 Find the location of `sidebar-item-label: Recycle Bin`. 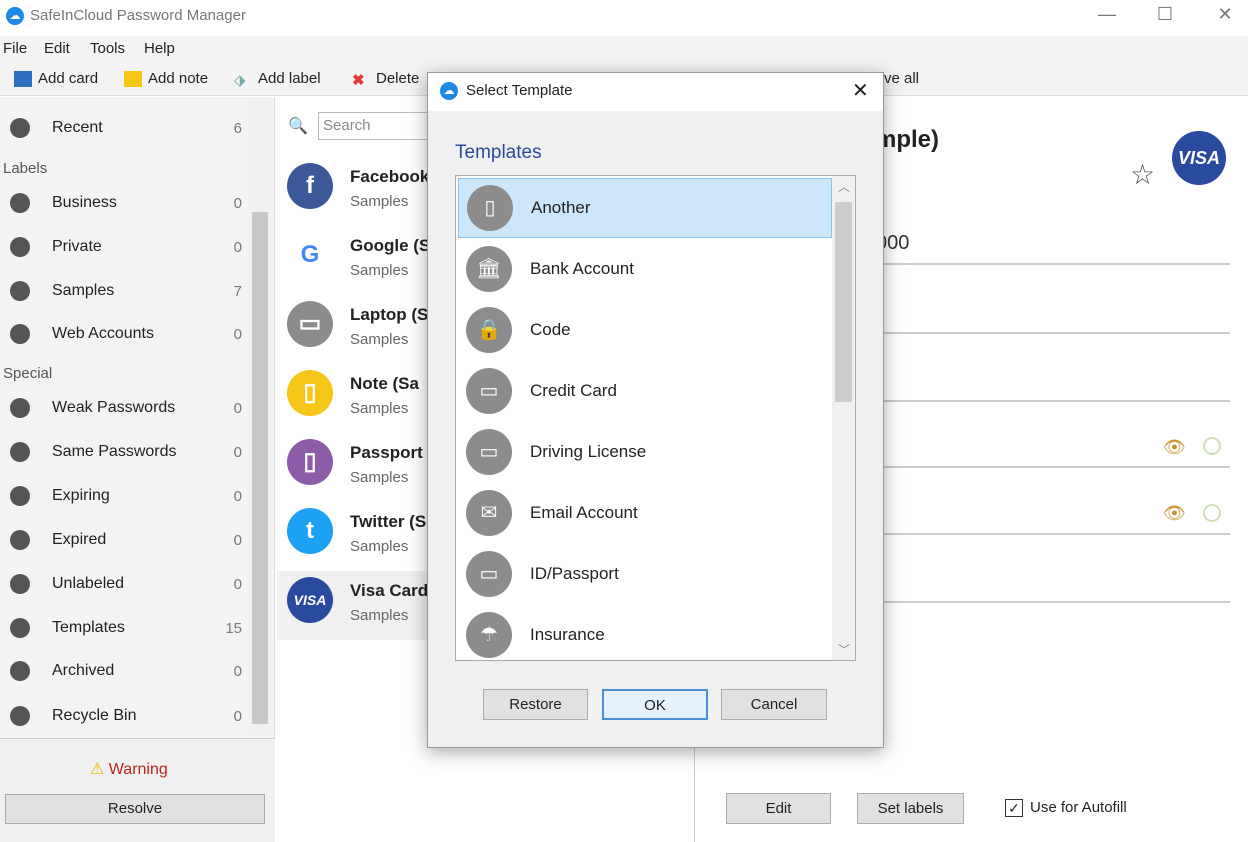

sidebar-item-label: Recycle Bin is located at coordinates (94, 715).